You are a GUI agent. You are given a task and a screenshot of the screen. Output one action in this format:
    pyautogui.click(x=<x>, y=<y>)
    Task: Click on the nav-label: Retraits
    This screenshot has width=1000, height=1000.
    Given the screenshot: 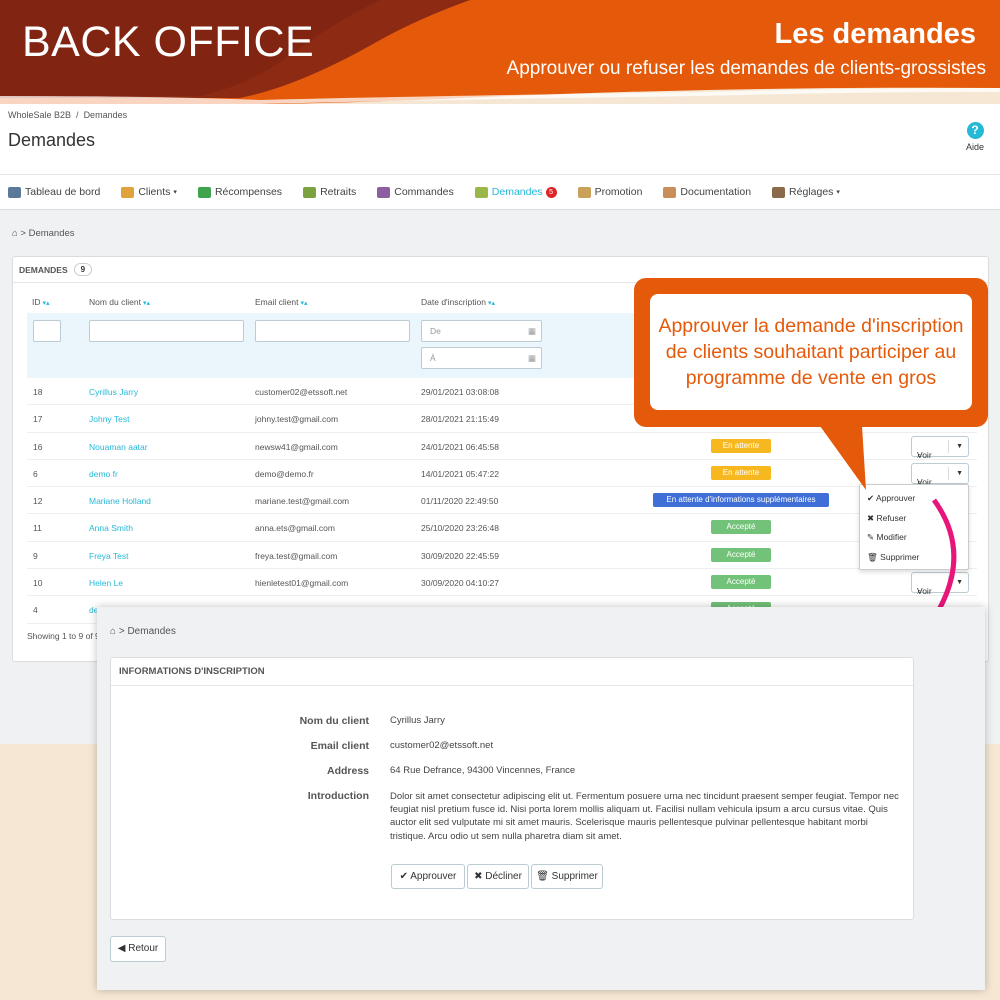 What is the action you would take?
    pyautogui.click(x=338, y=192)
    